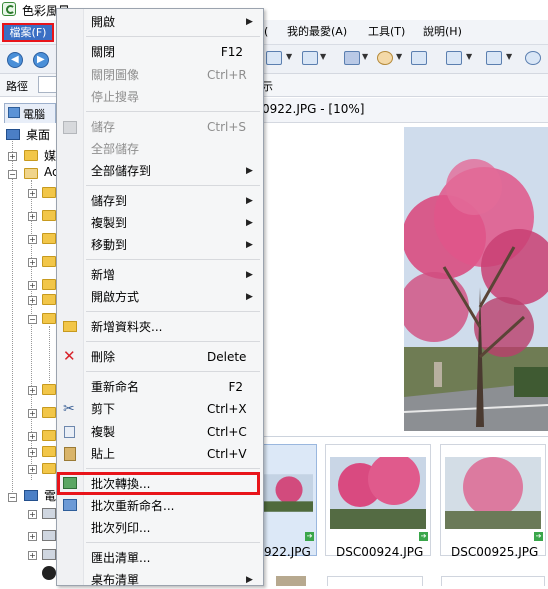  What do you see at coordinates (533, 58) in the screenshot?
I see `fit-icon` at bounding box center [533, 58].